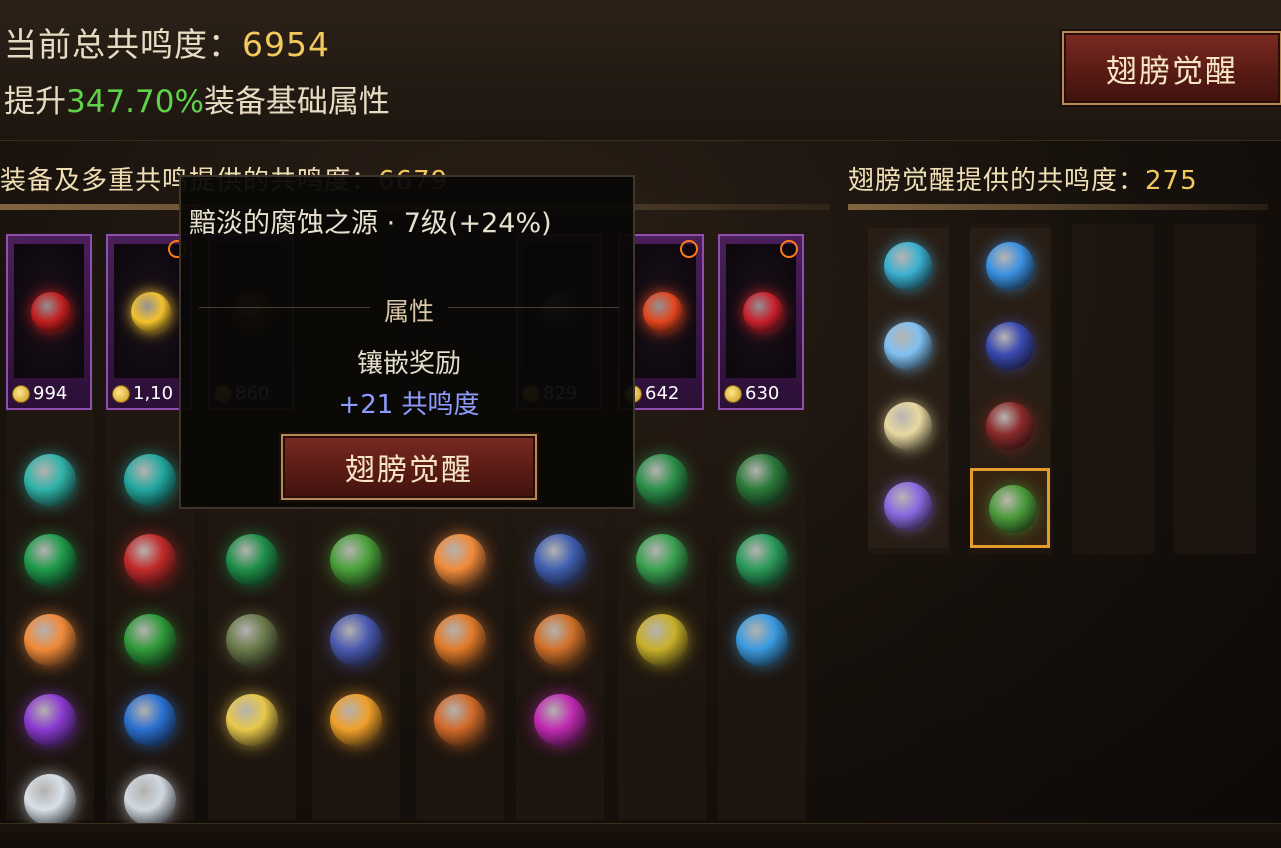 This screenshot has height=848, width=1281. Describe the element at coordinates (1171, 68) in the screenshot. I see `wing-awaken-button: 翅膀觉醒` at that location.